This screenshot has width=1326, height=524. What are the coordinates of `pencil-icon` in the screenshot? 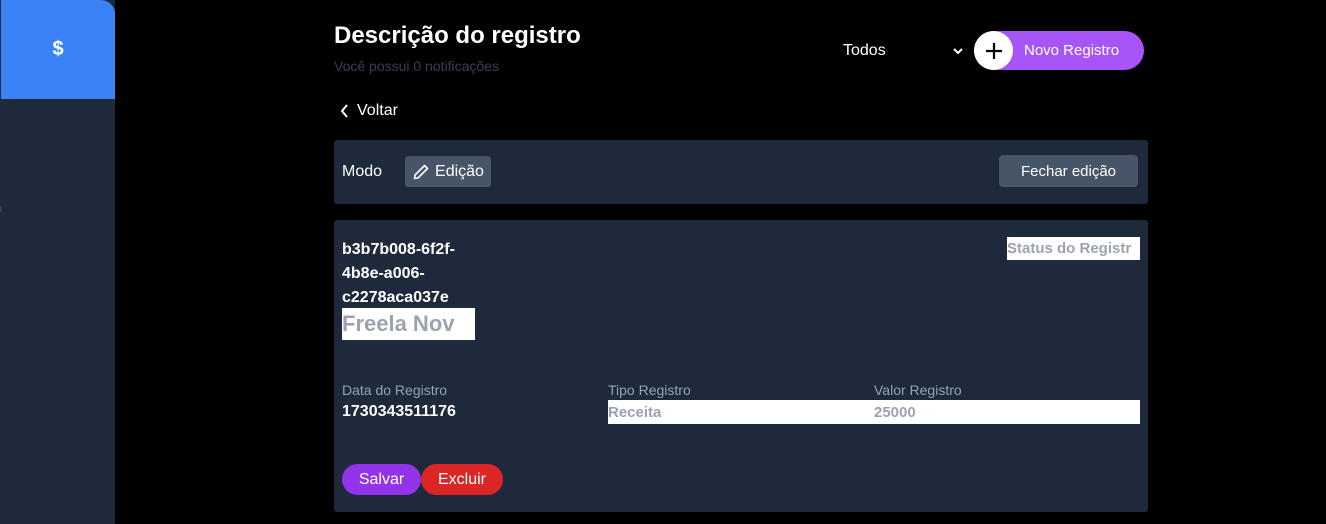 It's located at (421, 171).